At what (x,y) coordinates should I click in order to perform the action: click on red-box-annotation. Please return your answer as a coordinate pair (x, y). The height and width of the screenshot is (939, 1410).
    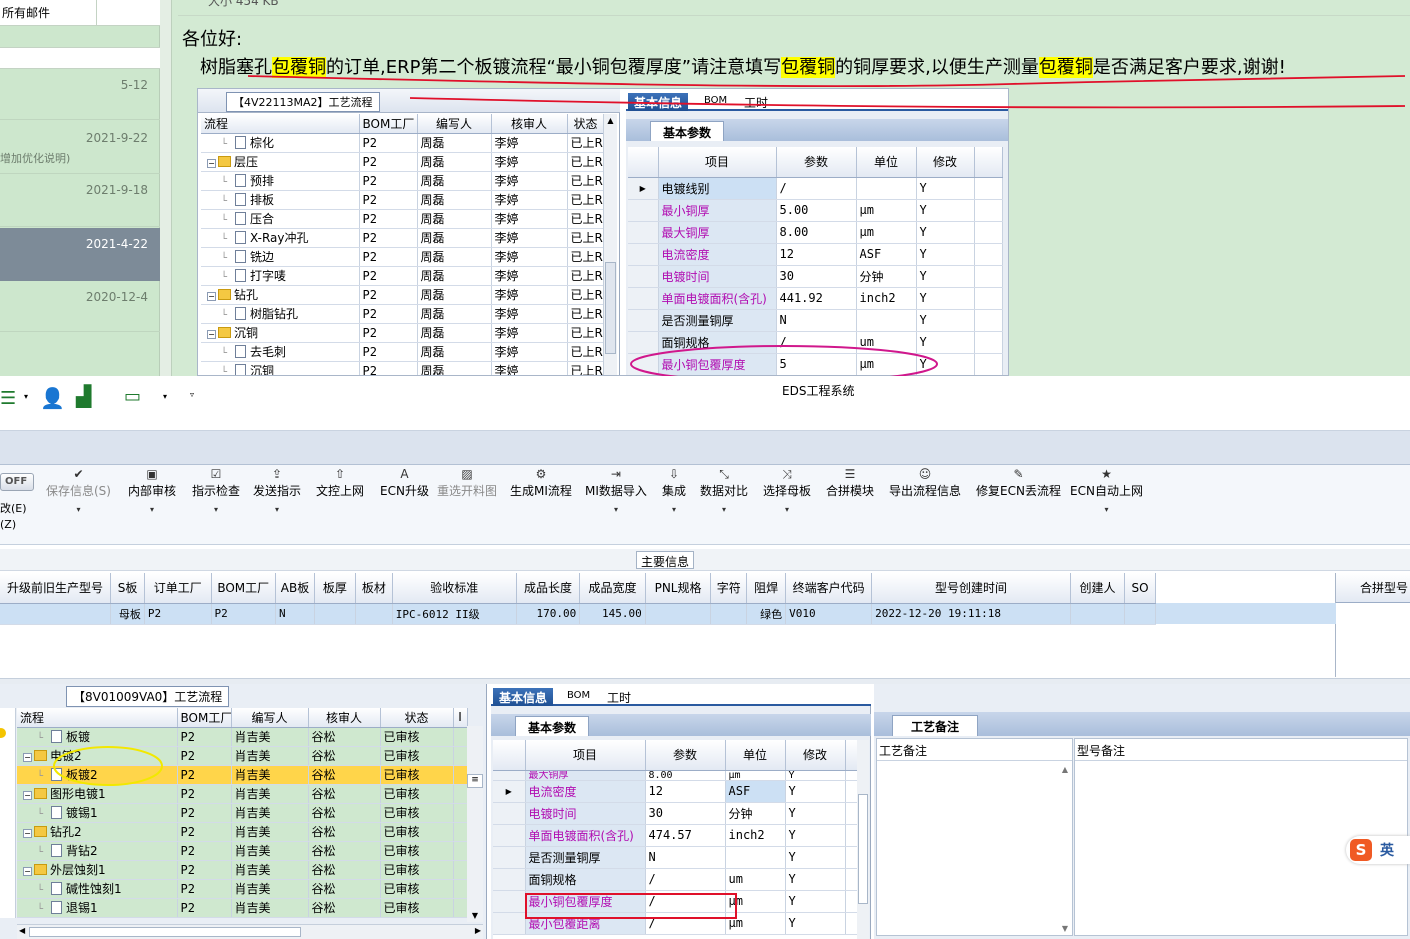
    Looking at the image, I should click on (631, 906).